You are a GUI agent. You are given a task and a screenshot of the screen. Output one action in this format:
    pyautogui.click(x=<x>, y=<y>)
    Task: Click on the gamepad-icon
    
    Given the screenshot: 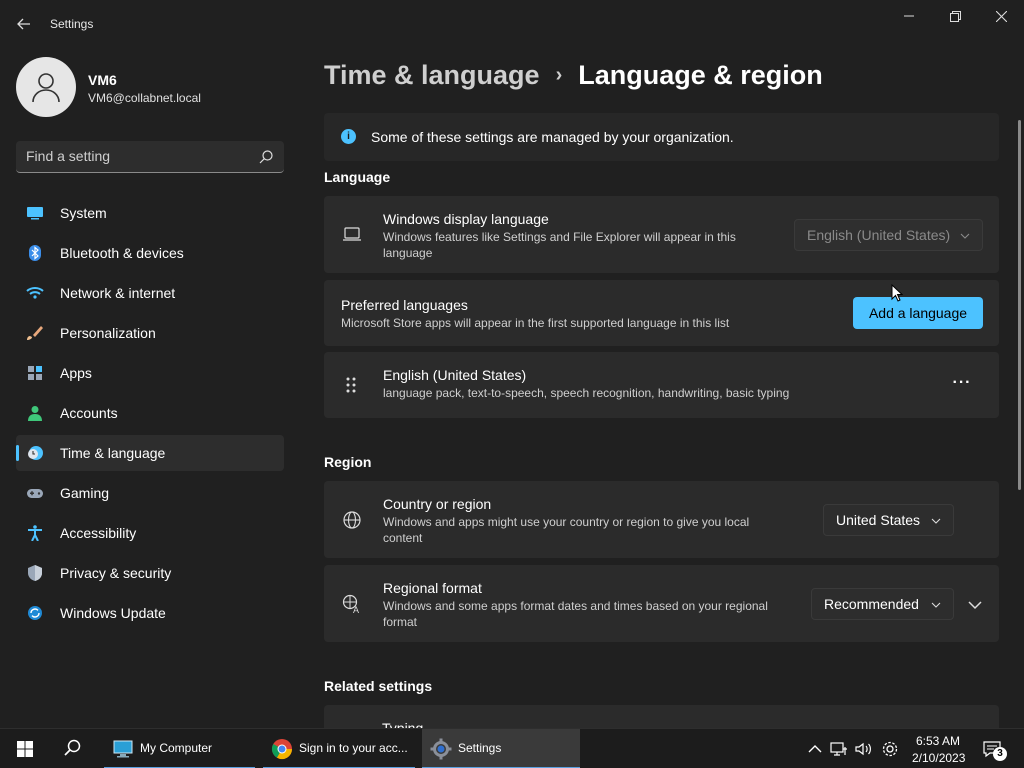 What is the action you would take?
    pyautogui.click(x=35, y=493)
    